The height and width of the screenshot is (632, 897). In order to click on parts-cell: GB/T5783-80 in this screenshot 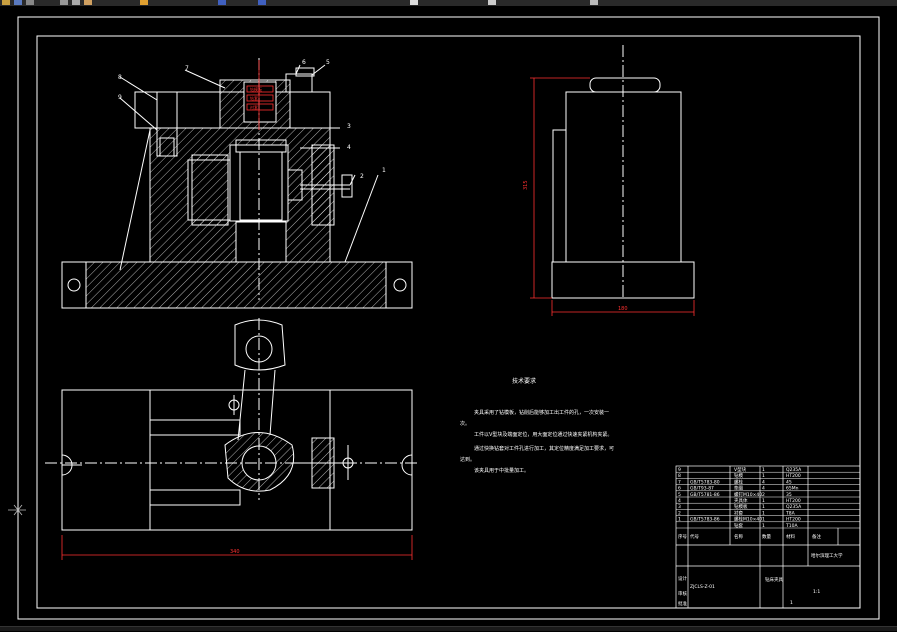, I will do `click(705, 482)`.